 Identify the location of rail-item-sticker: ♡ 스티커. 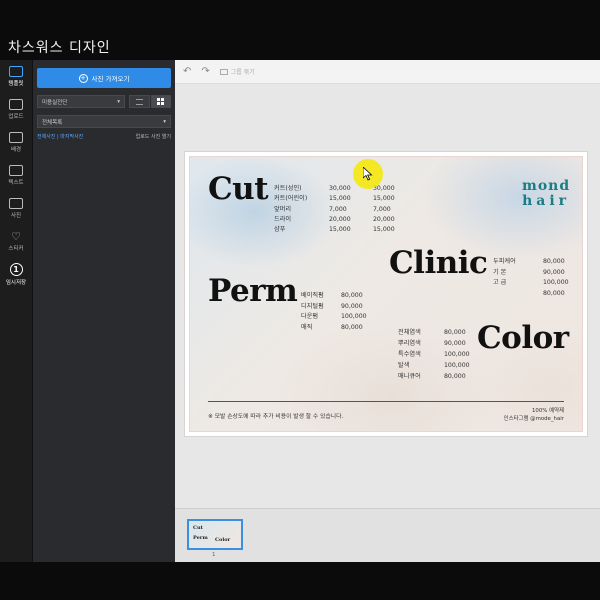
(16, 241).